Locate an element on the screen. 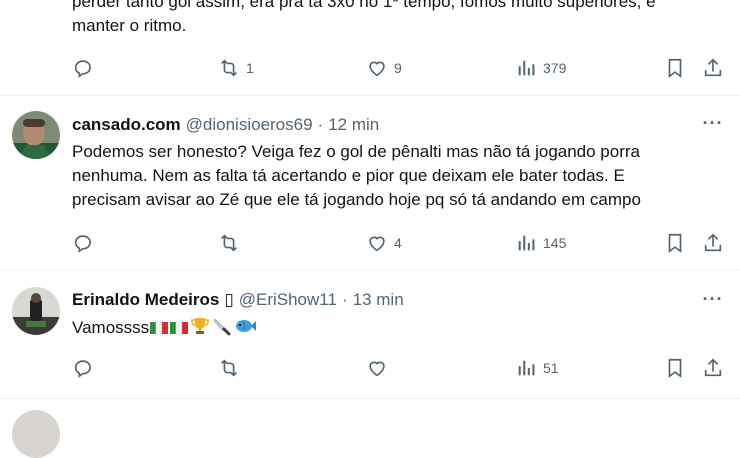 The height and width of the screenshot is (458, 740). display-name: cansado.com is located at coordinates (126, 125).